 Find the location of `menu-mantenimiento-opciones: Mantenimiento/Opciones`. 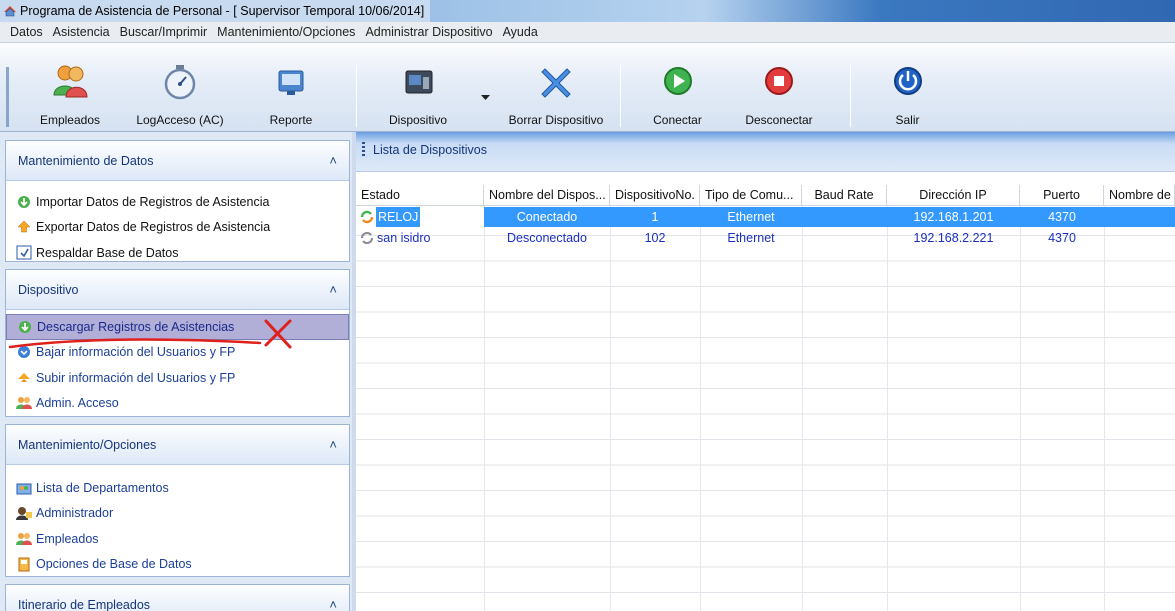

menu-mantenimiento-opciones: Mantenimiento/Opciones is located at coordinates (286, 32).